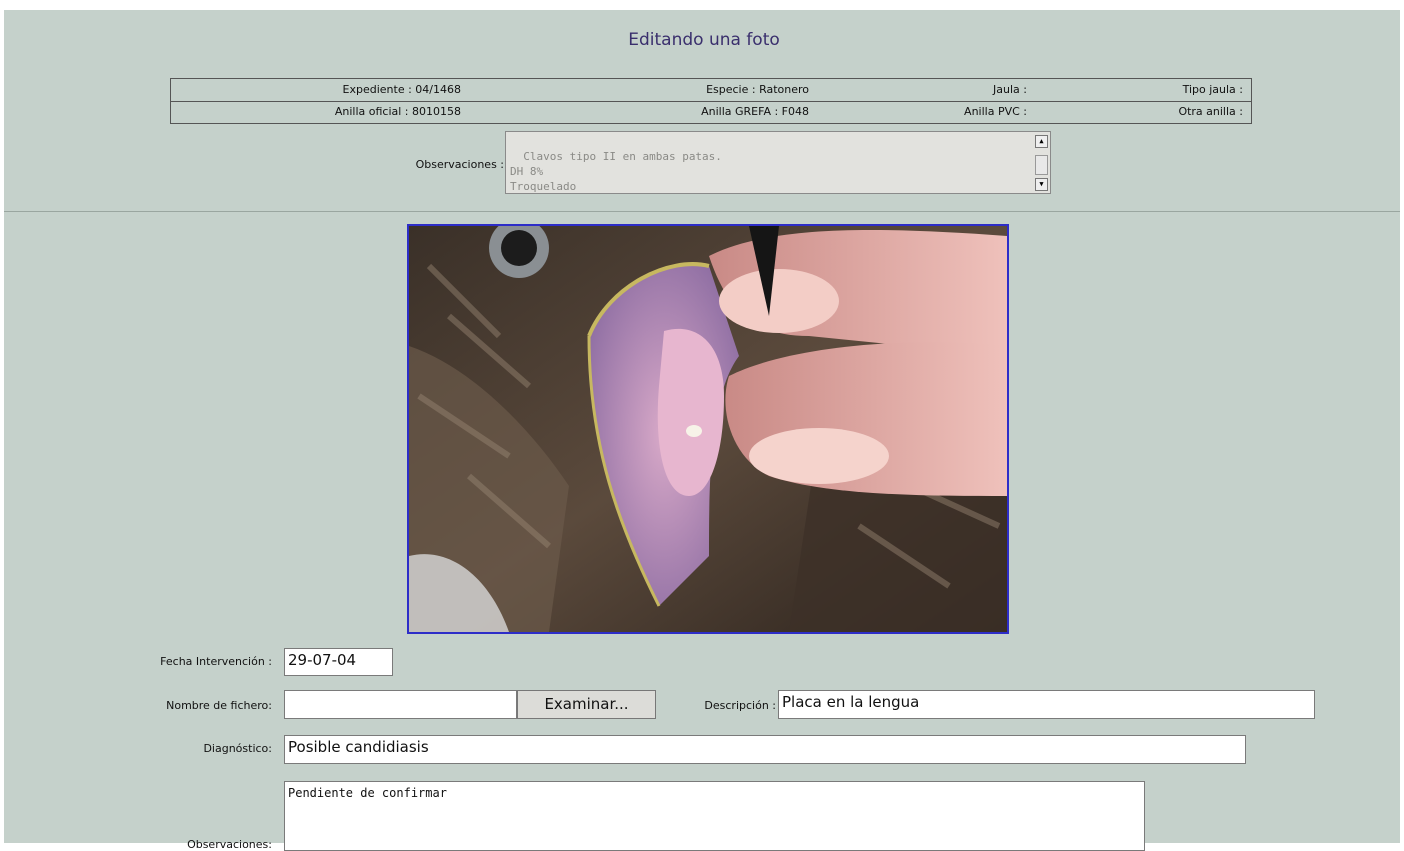  I want to click on scroll-down-arrow-icon: ▼, so click(1041, 184).